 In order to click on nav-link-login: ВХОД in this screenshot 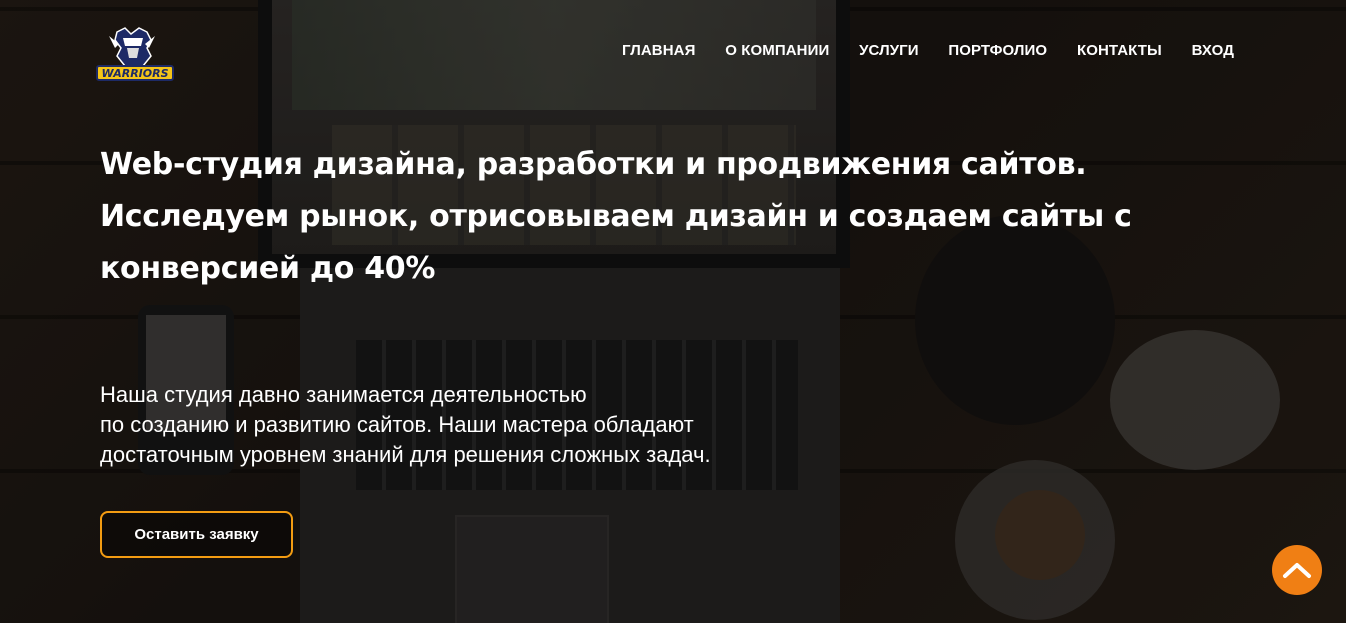, I will do `click(1213, 50)`.